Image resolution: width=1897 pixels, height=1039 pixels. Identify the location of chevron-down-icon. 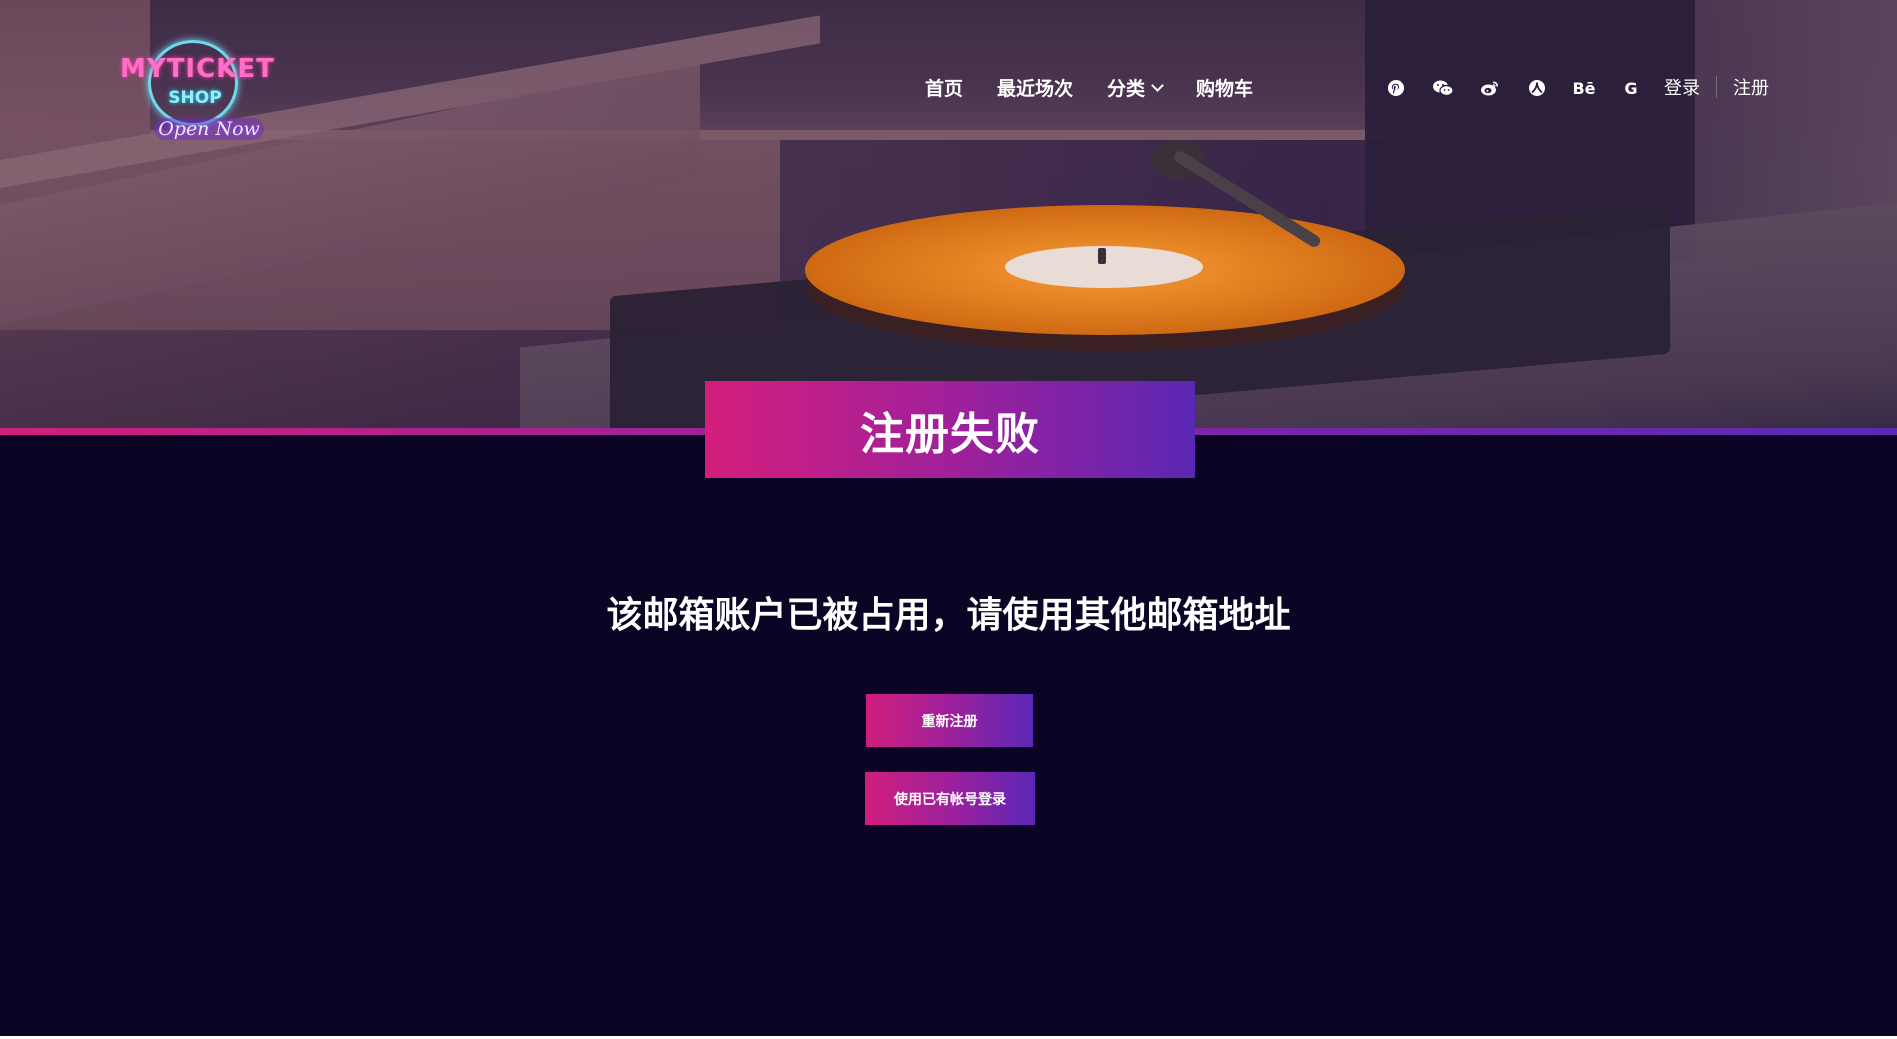
(1157, 85).